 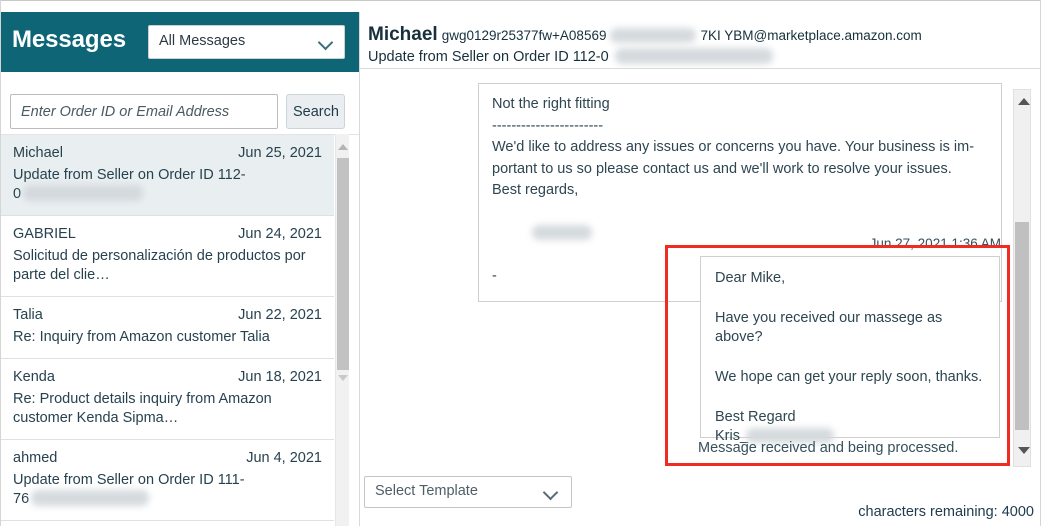 What do you see at coordinates (535, 190) in the screenshot?
I see `incoming-line-4: Best regards,` at bounding box center [535, 190].